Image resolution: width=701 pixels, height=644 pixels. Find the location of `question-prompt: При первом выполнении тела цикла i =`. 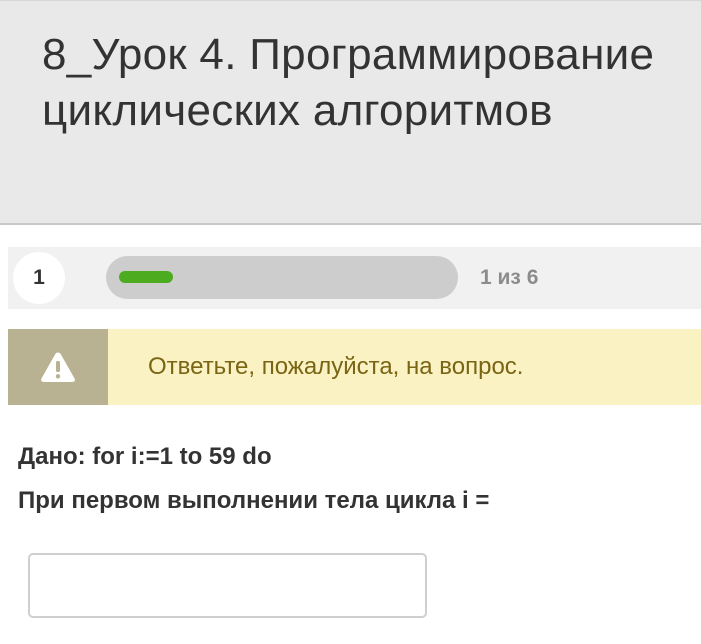

question-prompt: При первом выполнении тела цикла i = is located at coordinates (254, 500).